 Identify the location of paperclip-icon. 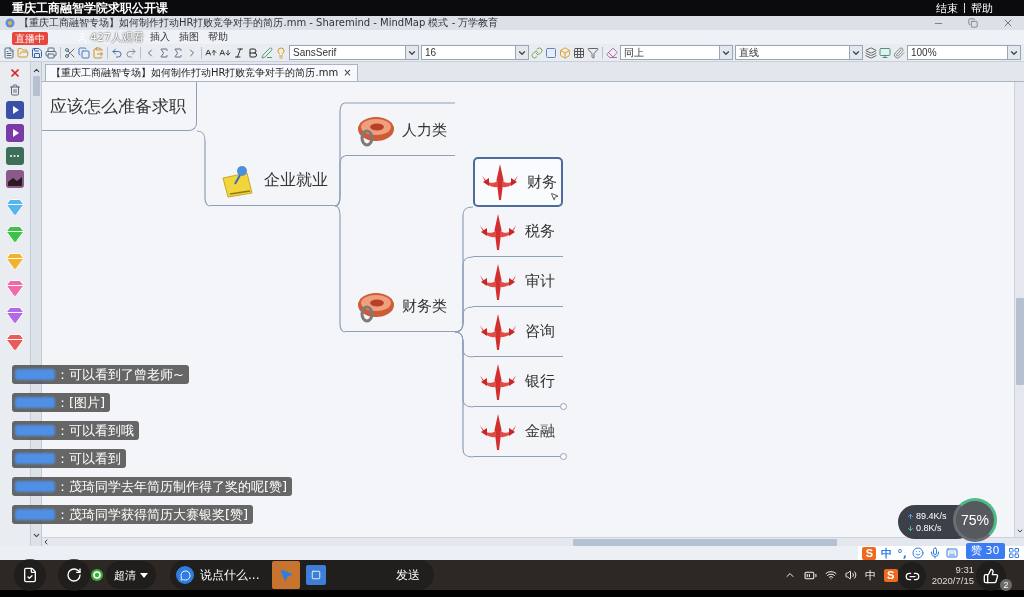
(899, 52).